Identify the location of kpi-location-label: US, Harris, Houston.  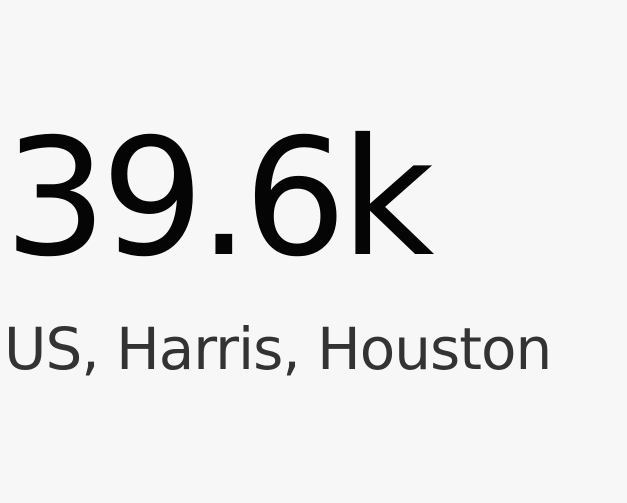
(278, 349).